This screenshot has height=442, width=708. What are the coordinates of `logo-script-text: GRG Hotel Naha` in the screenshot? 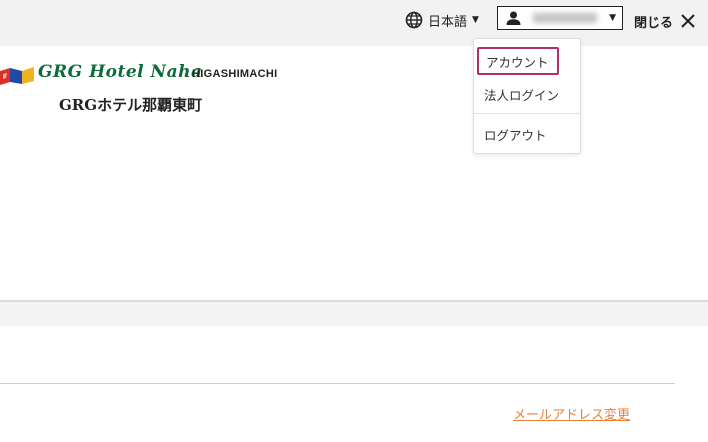 It's located at (120, 72).